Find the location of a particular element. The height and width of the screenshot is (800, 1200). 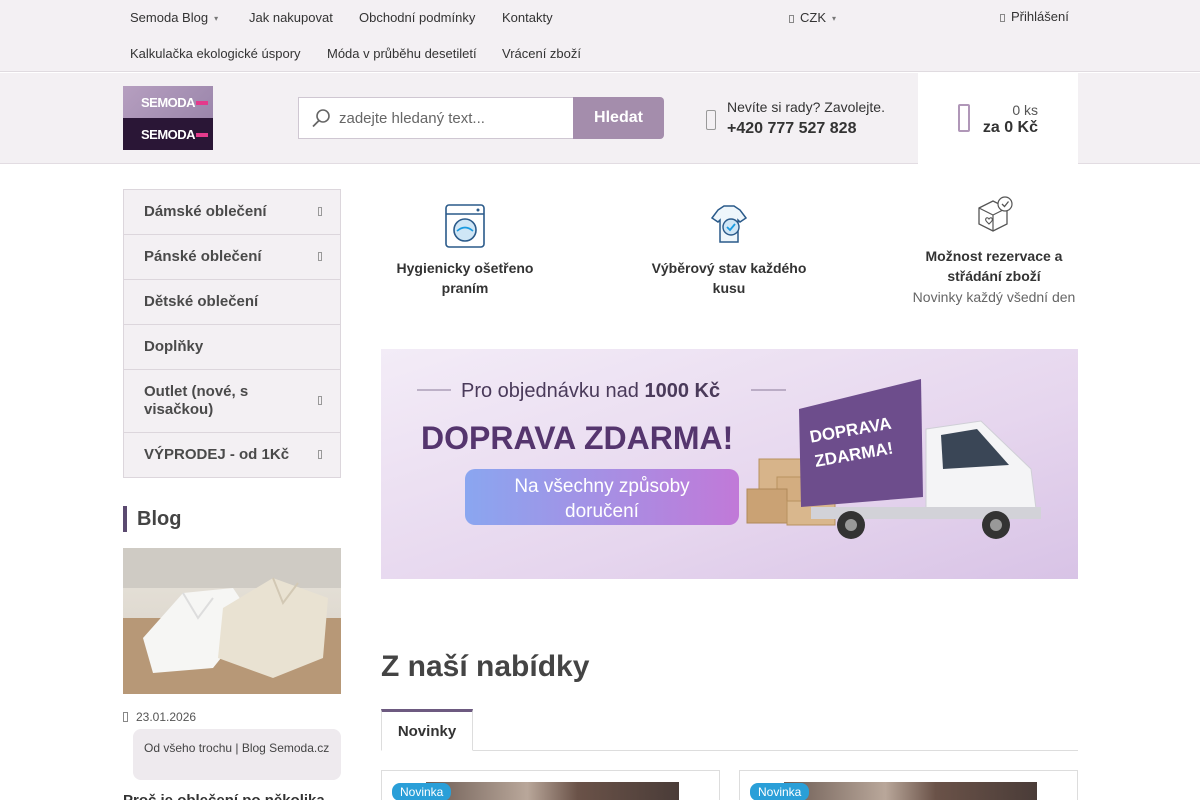

offer-tabs: Novinky is located at coordinates (729, 730).